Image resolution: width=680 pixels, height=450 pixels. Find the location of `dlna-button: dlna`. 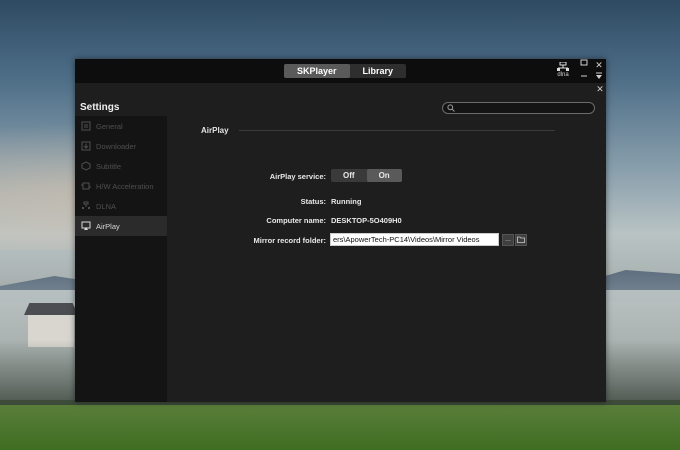

dlna-button: dlna is located at coordinates (563, 72).